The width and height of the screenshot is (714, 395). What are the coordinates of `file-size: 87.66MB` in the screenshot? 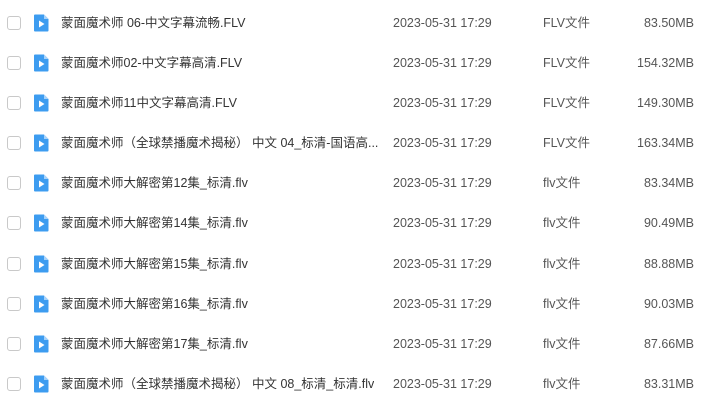 It's located at (668, 344).